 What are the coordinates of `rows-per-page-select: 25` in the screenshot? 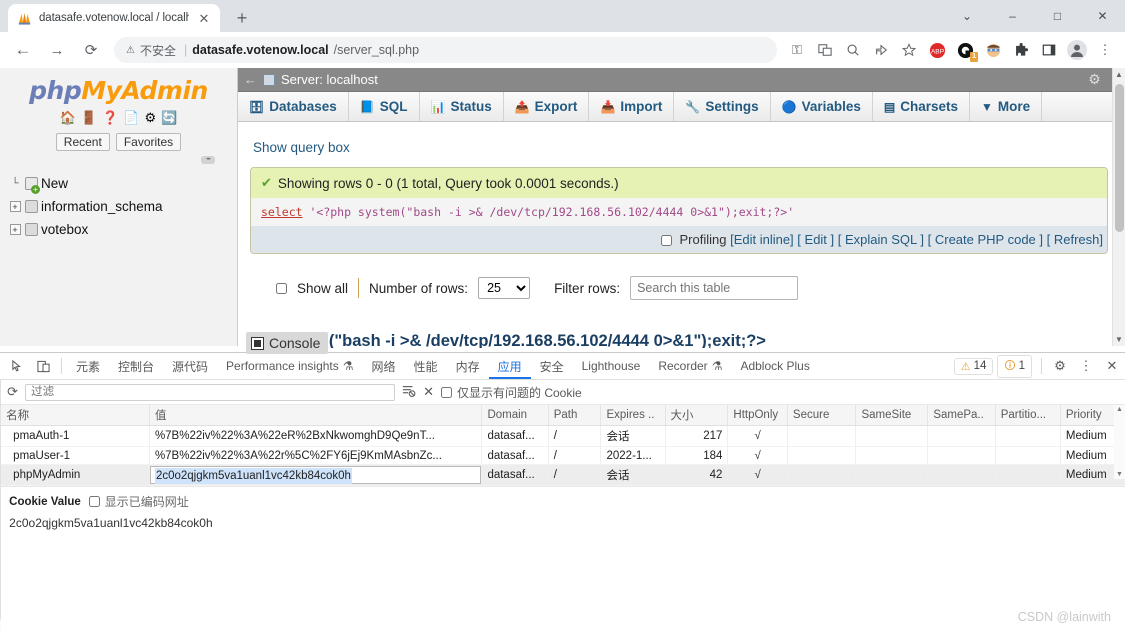 It's located at (504, 288).